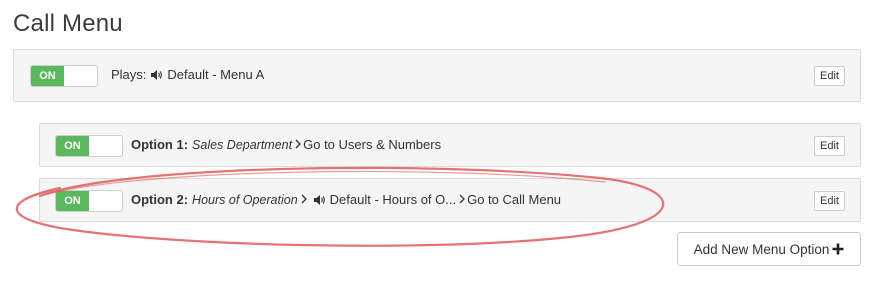 The image size is (871, 283). What do you see at coordinates (514, 199) in the screenshot?
I see `option-2-action: Go to Call Menu` at bounding box center [514, 199].